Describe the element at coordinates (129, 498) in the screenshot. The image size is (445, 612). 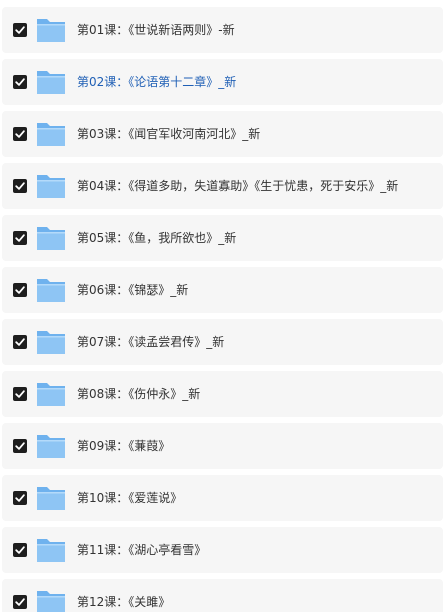
I see `item-label: 第10课：《爱莲说》` at that location.